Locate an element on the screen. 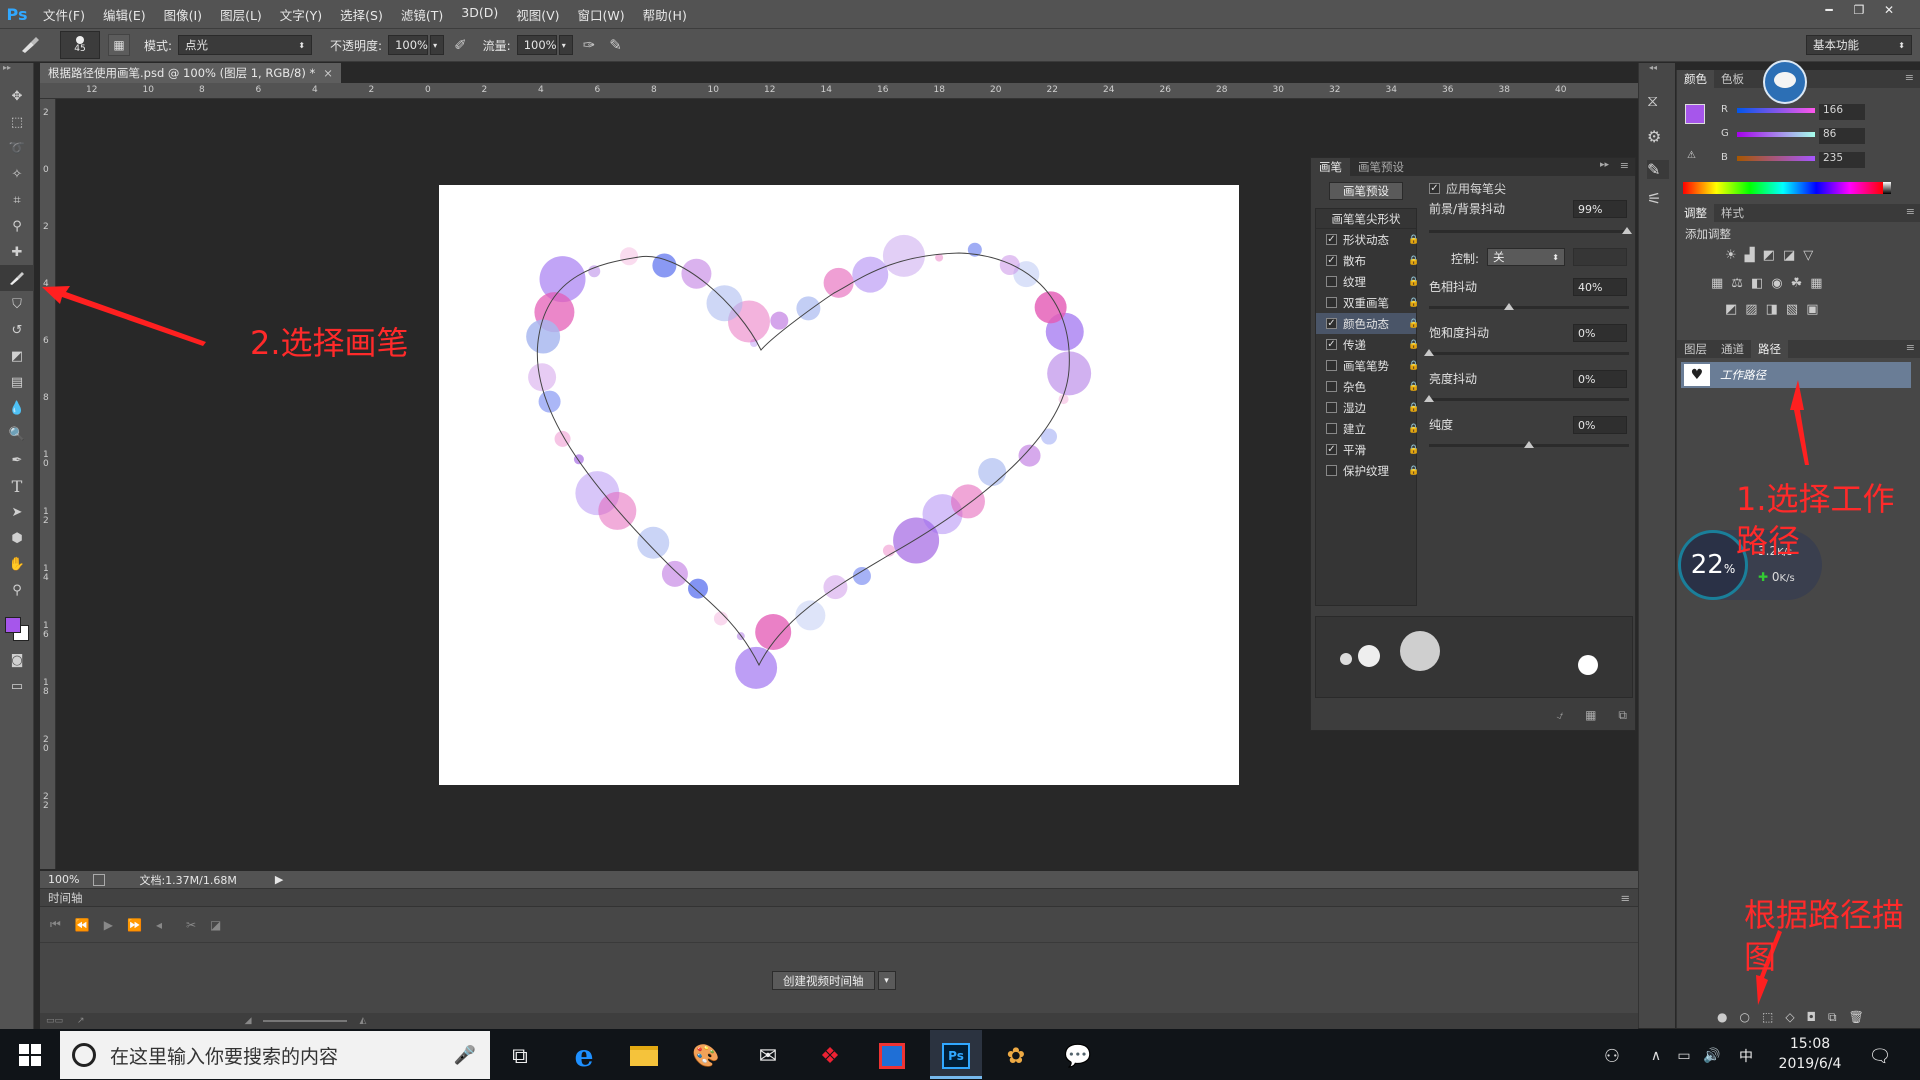 The image size is (1920, 1080). mail-app-icon: ✉ is located at coordinates (768, 1056).